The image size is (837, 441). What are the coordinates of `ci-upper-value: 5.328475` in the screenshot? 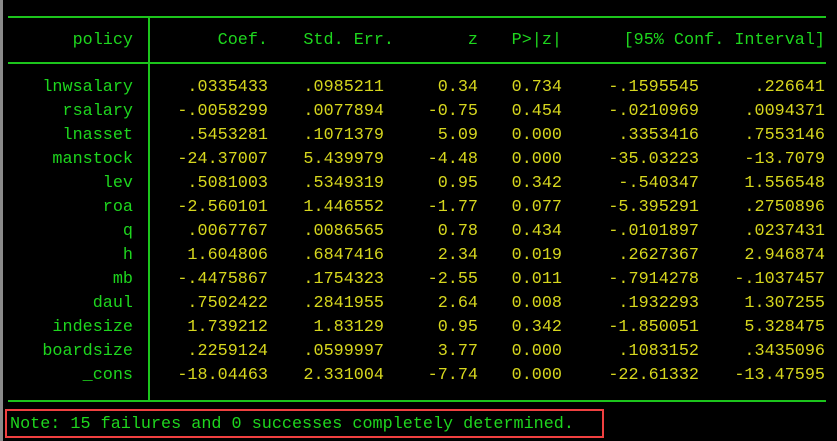 It's located at (784, 327).